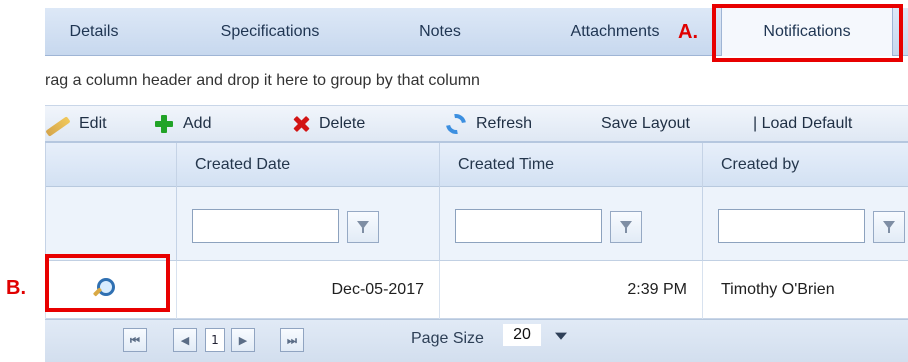  I want to click on created-time-filter-button, so click(626, 227).